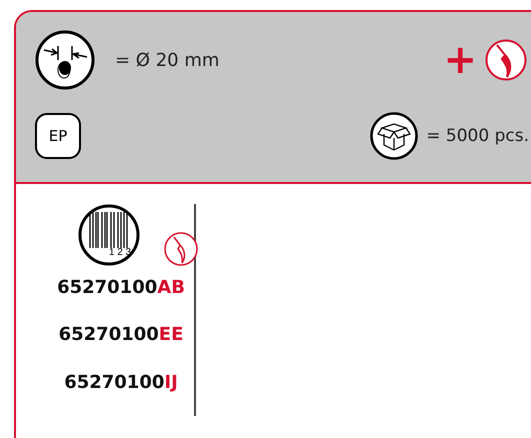 The image size is (531, 438). I want to click on article-number: 65270100EE, so click(121, 335).